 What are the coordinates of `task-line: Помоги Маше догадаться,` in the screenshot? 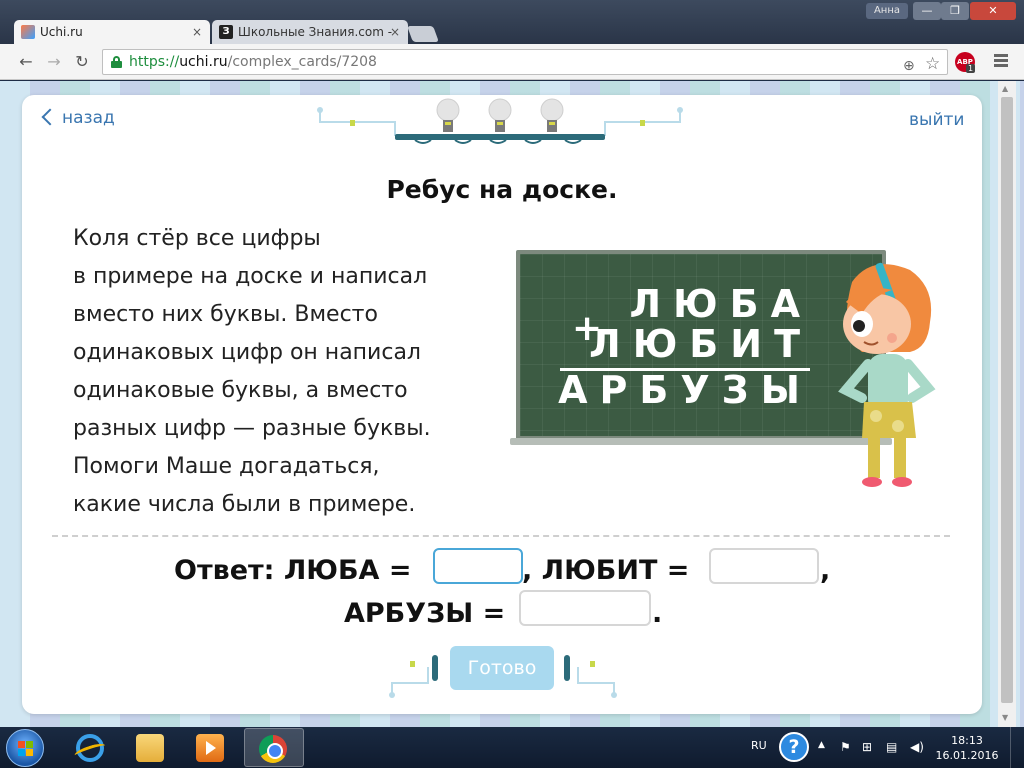 It's located at (226, 466).